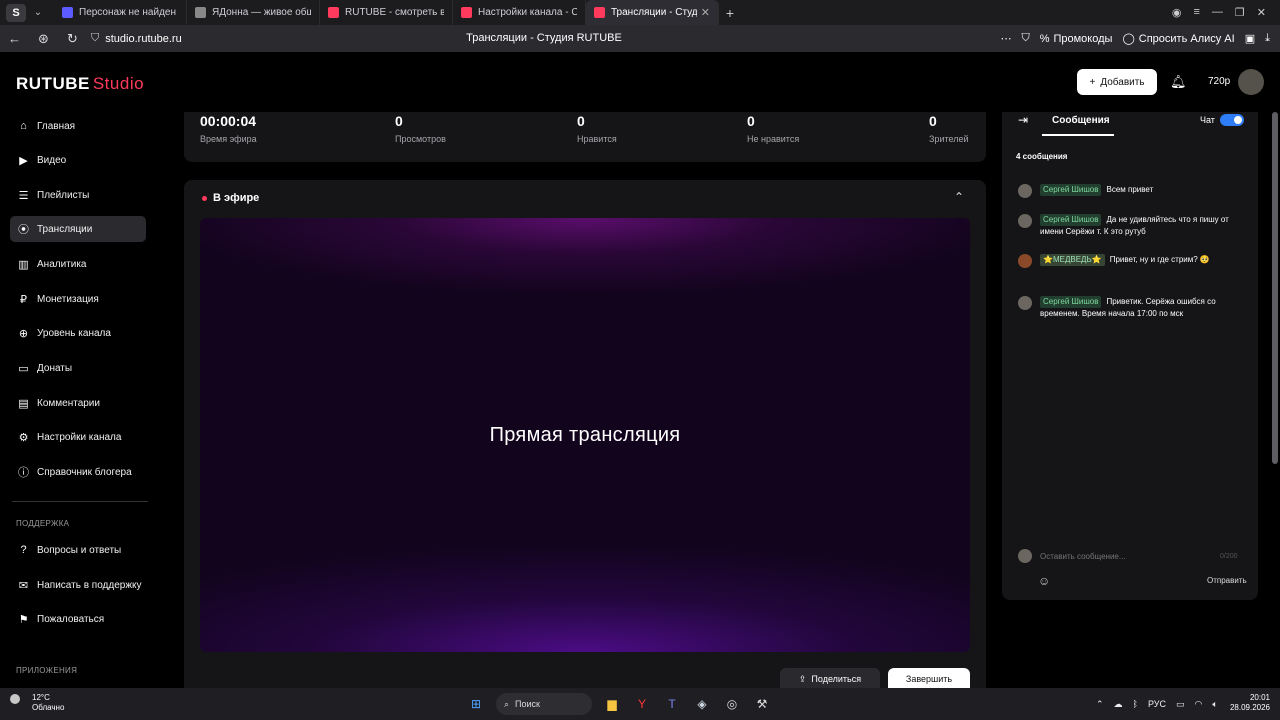  I want to click on menu-icon: ≡, so click(1196, 12).